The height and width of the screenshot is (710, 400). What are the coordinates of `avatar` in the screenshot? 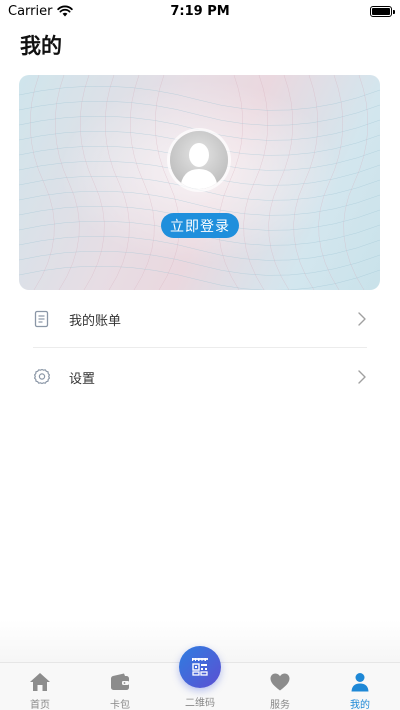 It's located at (199, 160).